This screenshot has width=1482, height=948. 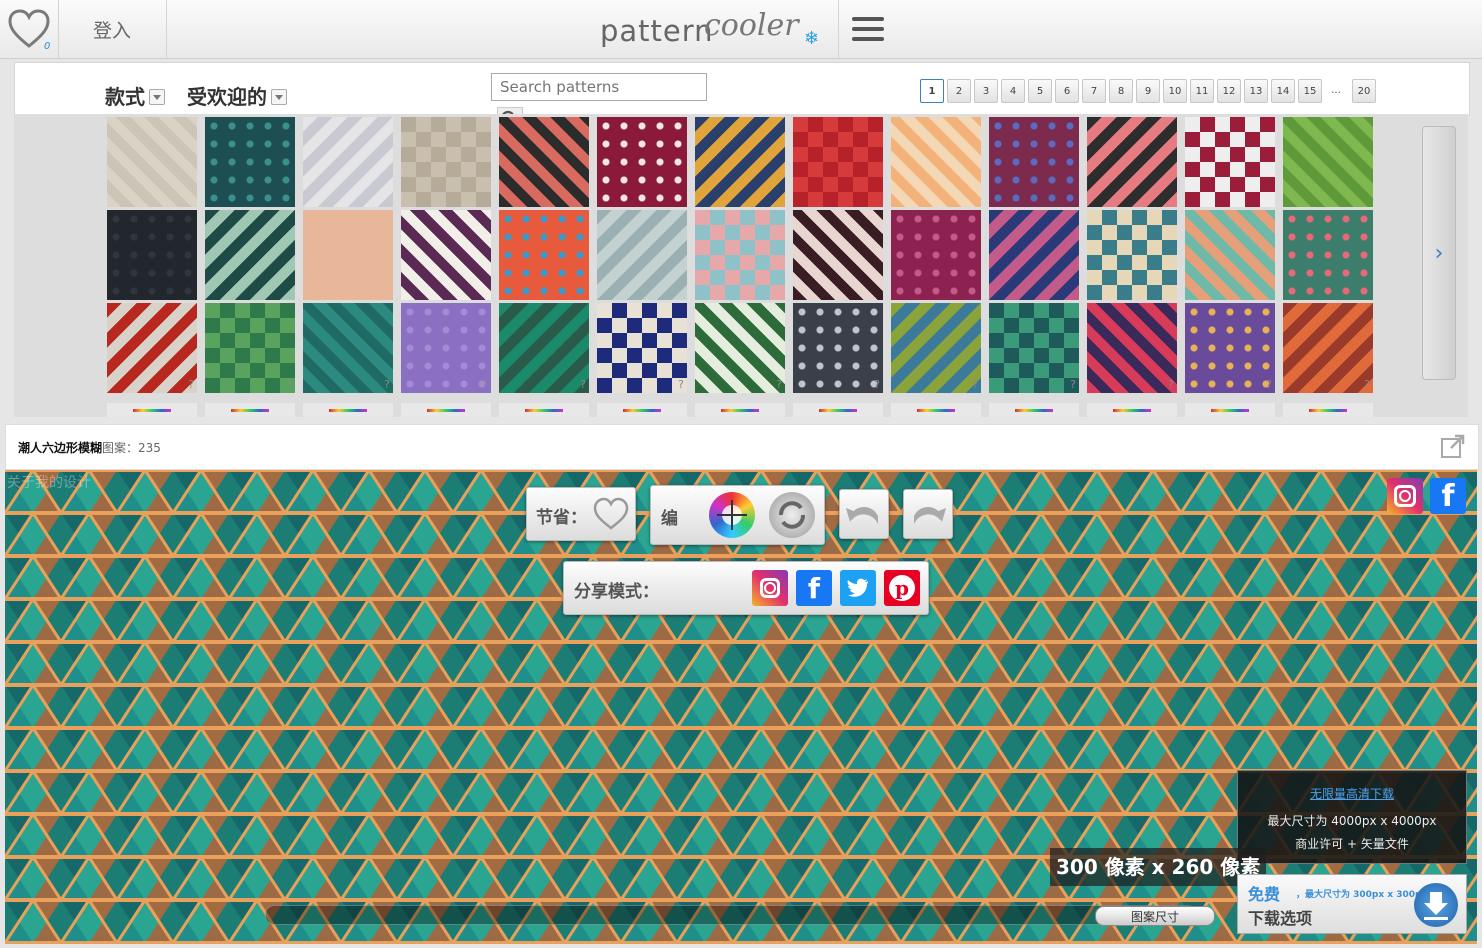 I want to click on search-input, so click(x=599, y=87).